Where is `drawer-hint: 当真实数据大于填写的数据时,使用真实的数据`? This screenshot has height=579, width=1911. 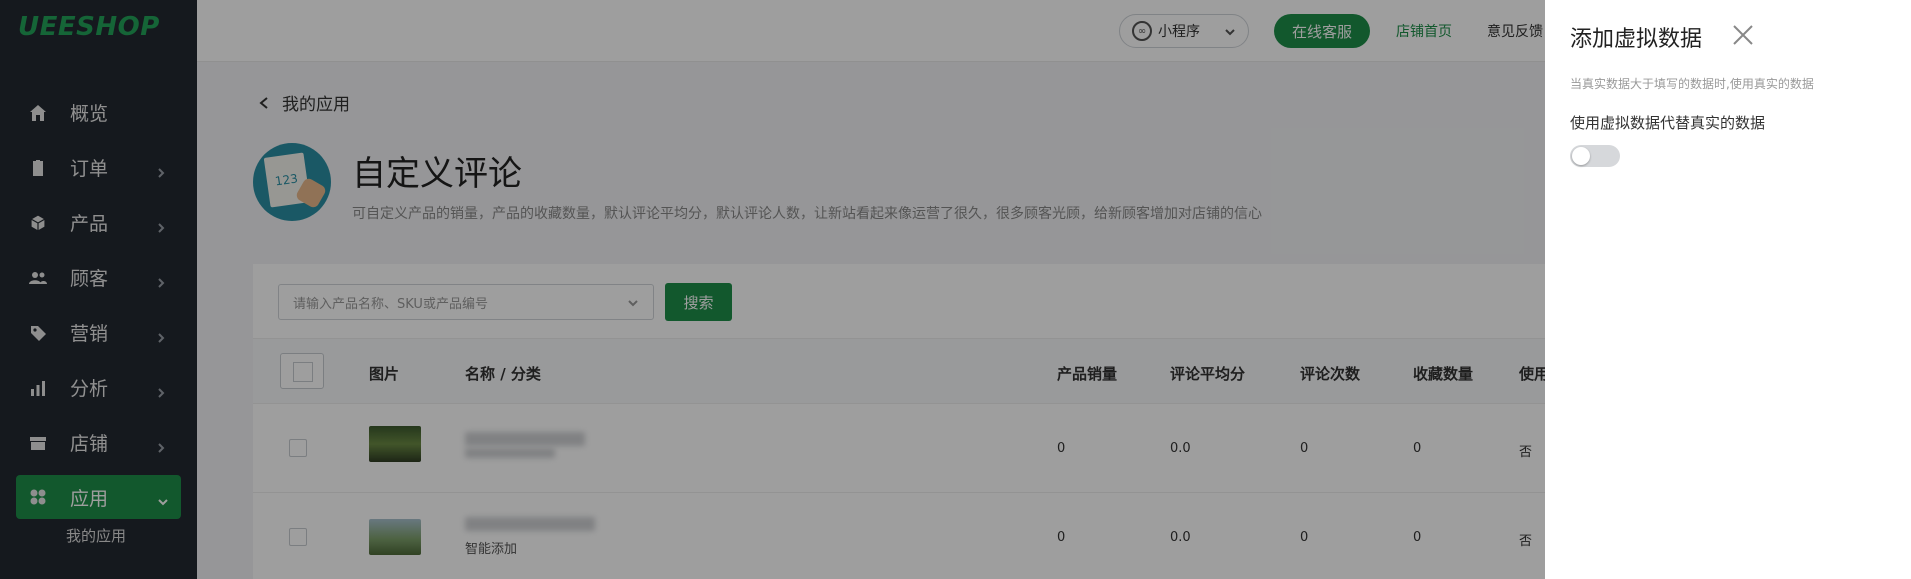 drawer-hint: 当真实数据大于填写的数据时,使用真实的数据 is located at coordinates (1692, 84).